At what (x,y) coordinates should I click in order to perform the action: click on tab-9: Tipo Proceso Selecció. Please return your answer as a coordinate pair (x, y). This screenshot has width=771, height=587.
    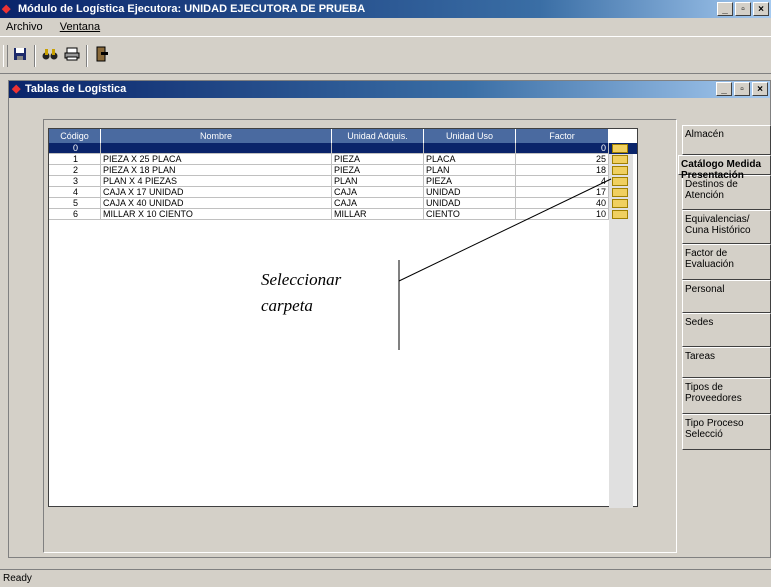
    Looking at the image, I should click on (726, 432).